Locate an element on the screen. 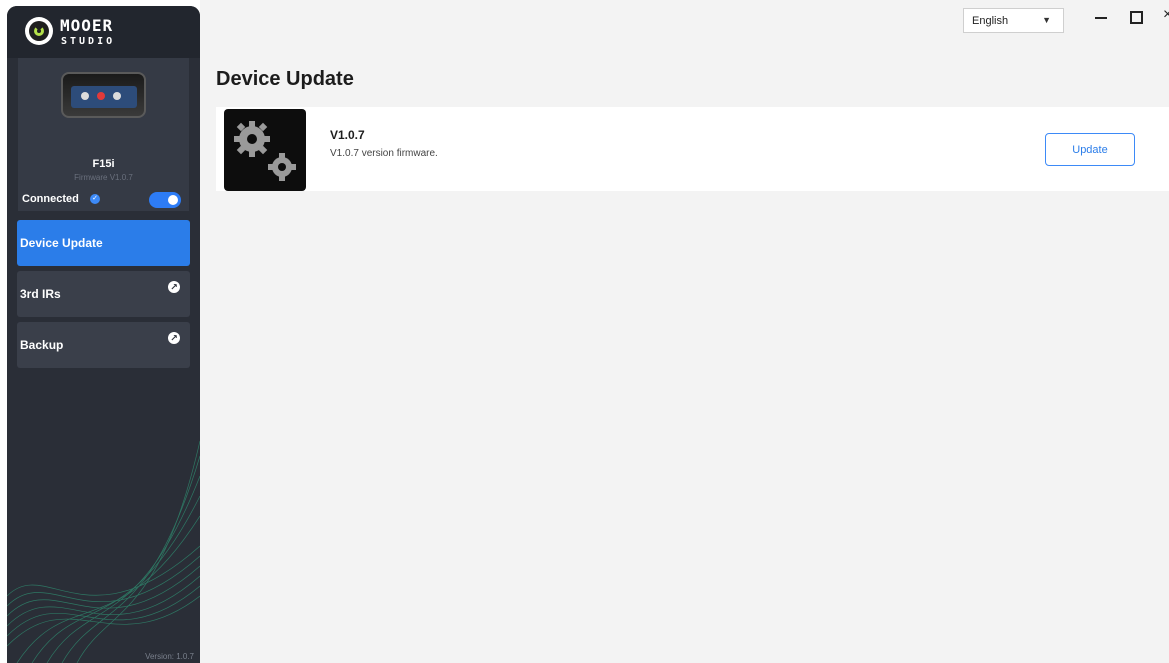 This screenshot has width=1169, height=663. minimize-icon is located at coordinates (1101, 18).